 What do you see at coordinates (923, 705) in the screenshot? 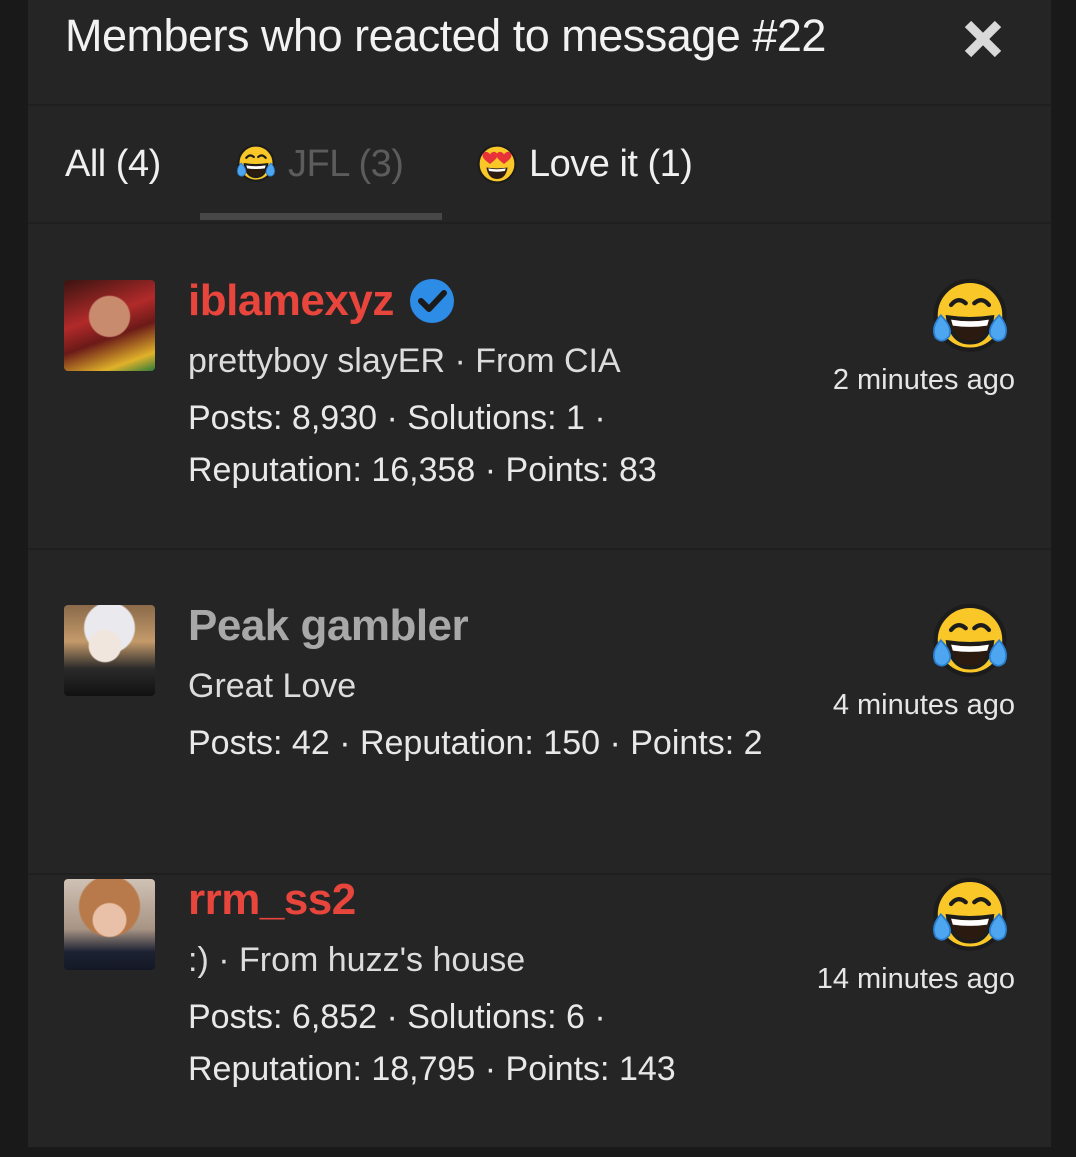
I see `reaction-time: 4 minutes ago` at bounding box center [923, 705].